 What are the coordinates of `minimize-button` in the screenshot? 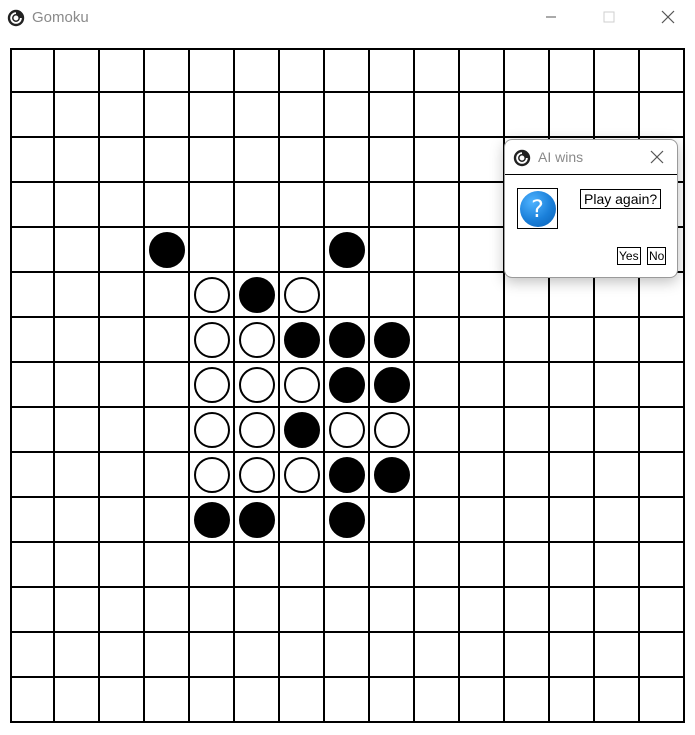 It's located at (551, 17).